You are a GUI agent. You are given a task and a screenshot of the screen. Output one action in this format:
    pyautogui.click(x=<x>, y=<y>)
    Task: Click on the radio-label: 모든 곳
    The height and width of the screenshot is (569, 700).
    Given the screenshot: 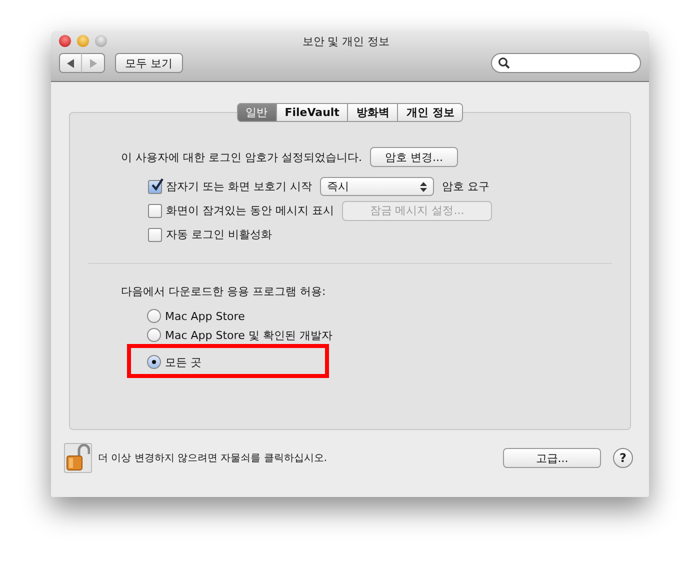 What is the action you would take?
    pyautogui.click(x=183, y=362)
    